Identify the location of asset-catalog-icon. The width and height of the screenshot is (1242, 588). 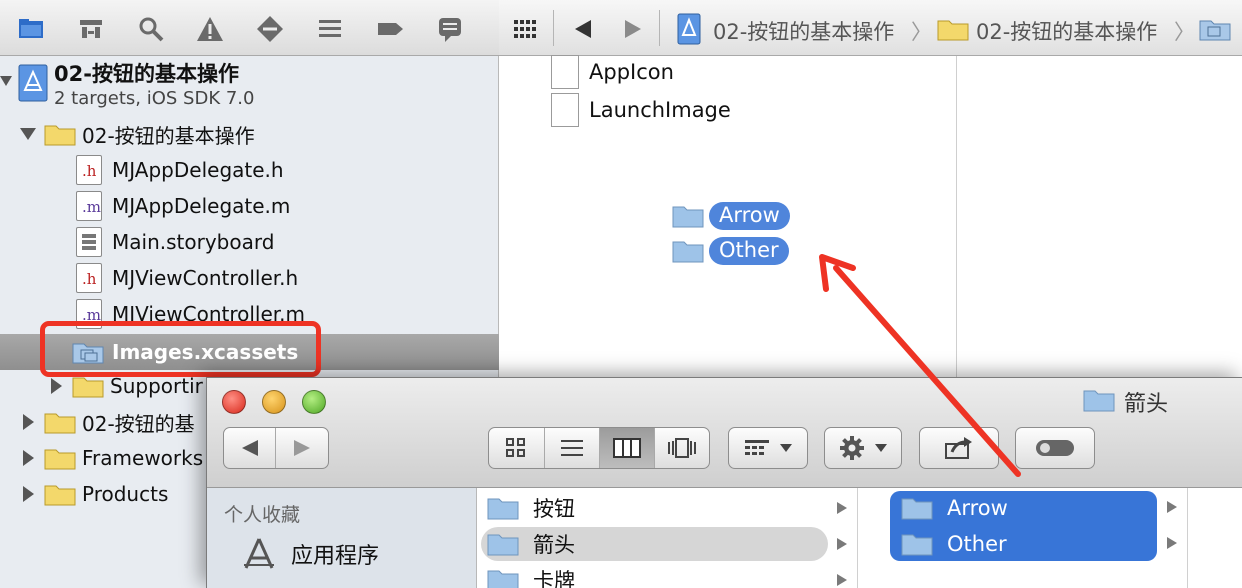
(1215, 29).